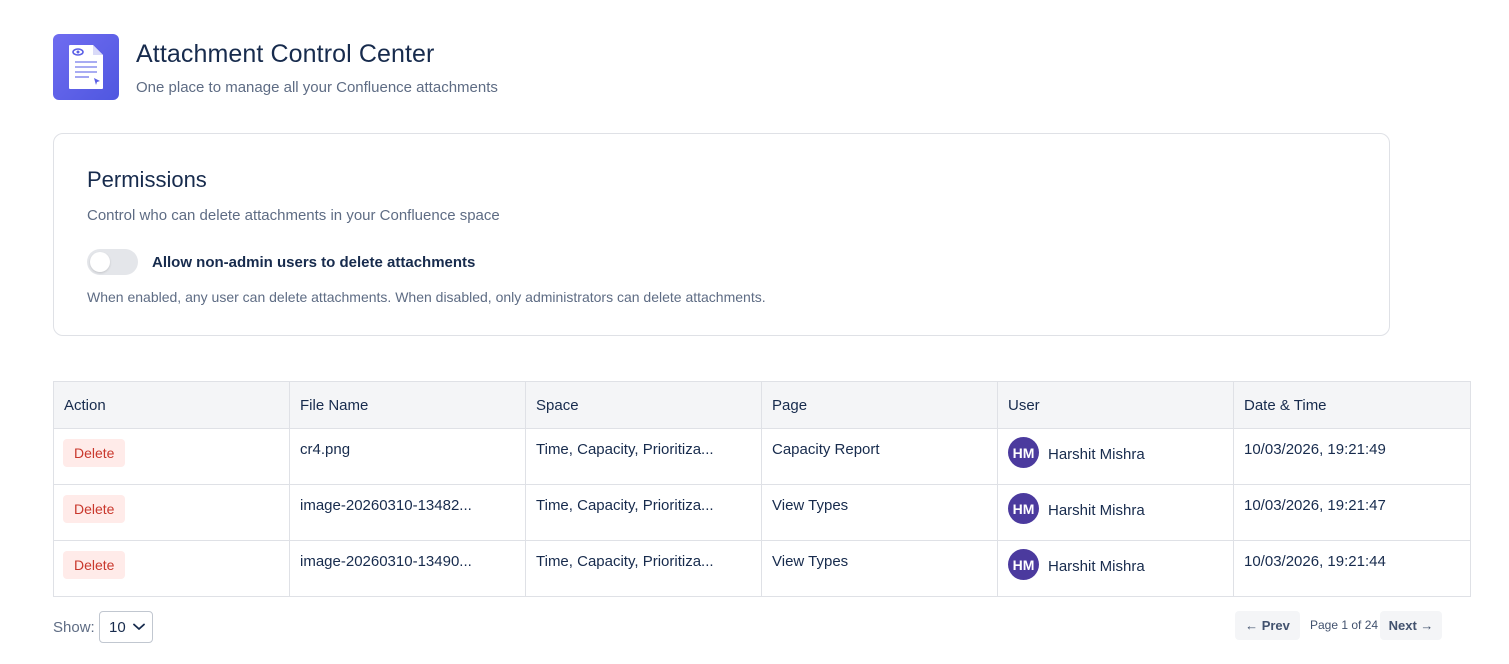 The width and height of the screenshot is (1509, 664). What do you see at coordinates (1352, 568) in the screenshot?
I see `date-time-cell: 10/03/2026, 19:21:44` at bounding box center [1352, 568].